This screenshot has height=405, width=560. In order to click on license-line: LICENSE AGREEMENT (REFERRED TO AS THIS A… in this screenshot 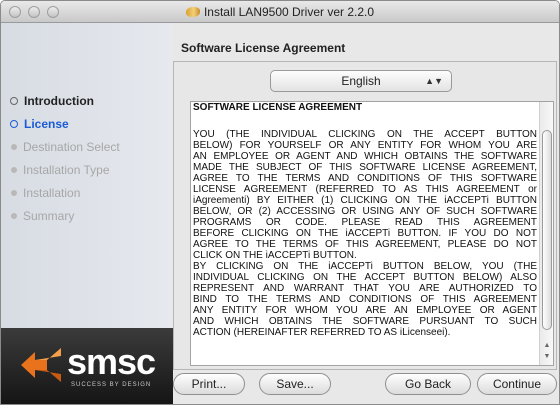, I will do `click(365, 189)`.